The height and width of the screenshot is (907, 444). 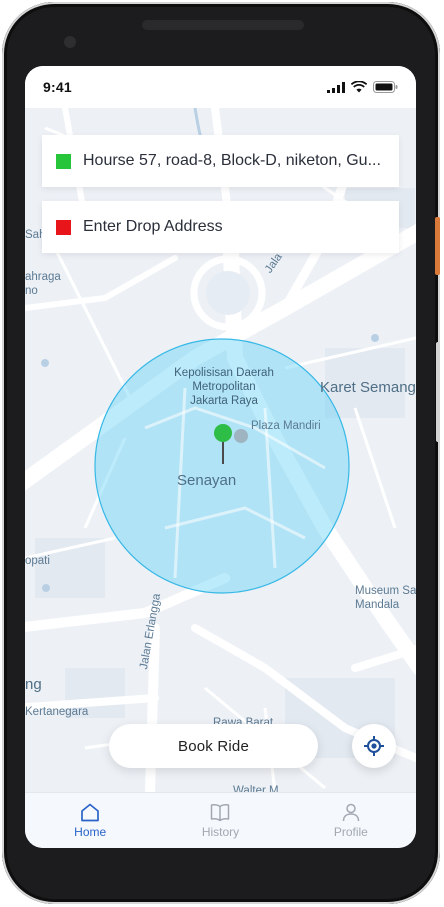 I want to click on nav-home: Home, so click(x=90, y=820).